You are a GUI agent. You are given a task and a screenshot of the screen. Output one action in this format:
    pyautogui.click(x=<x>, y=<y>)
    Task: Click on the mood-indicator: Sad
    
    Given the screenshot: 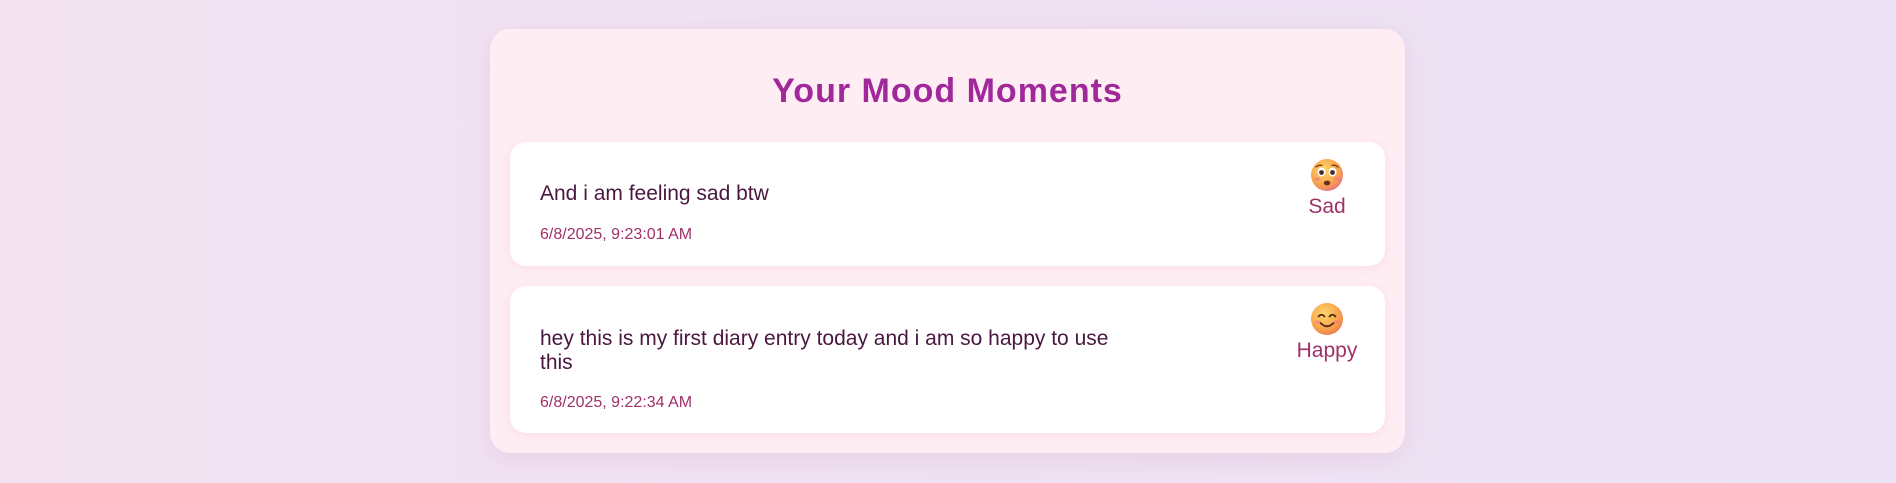 What is the action you would take?
    pyautogui.click(x=1327, y=188)
    